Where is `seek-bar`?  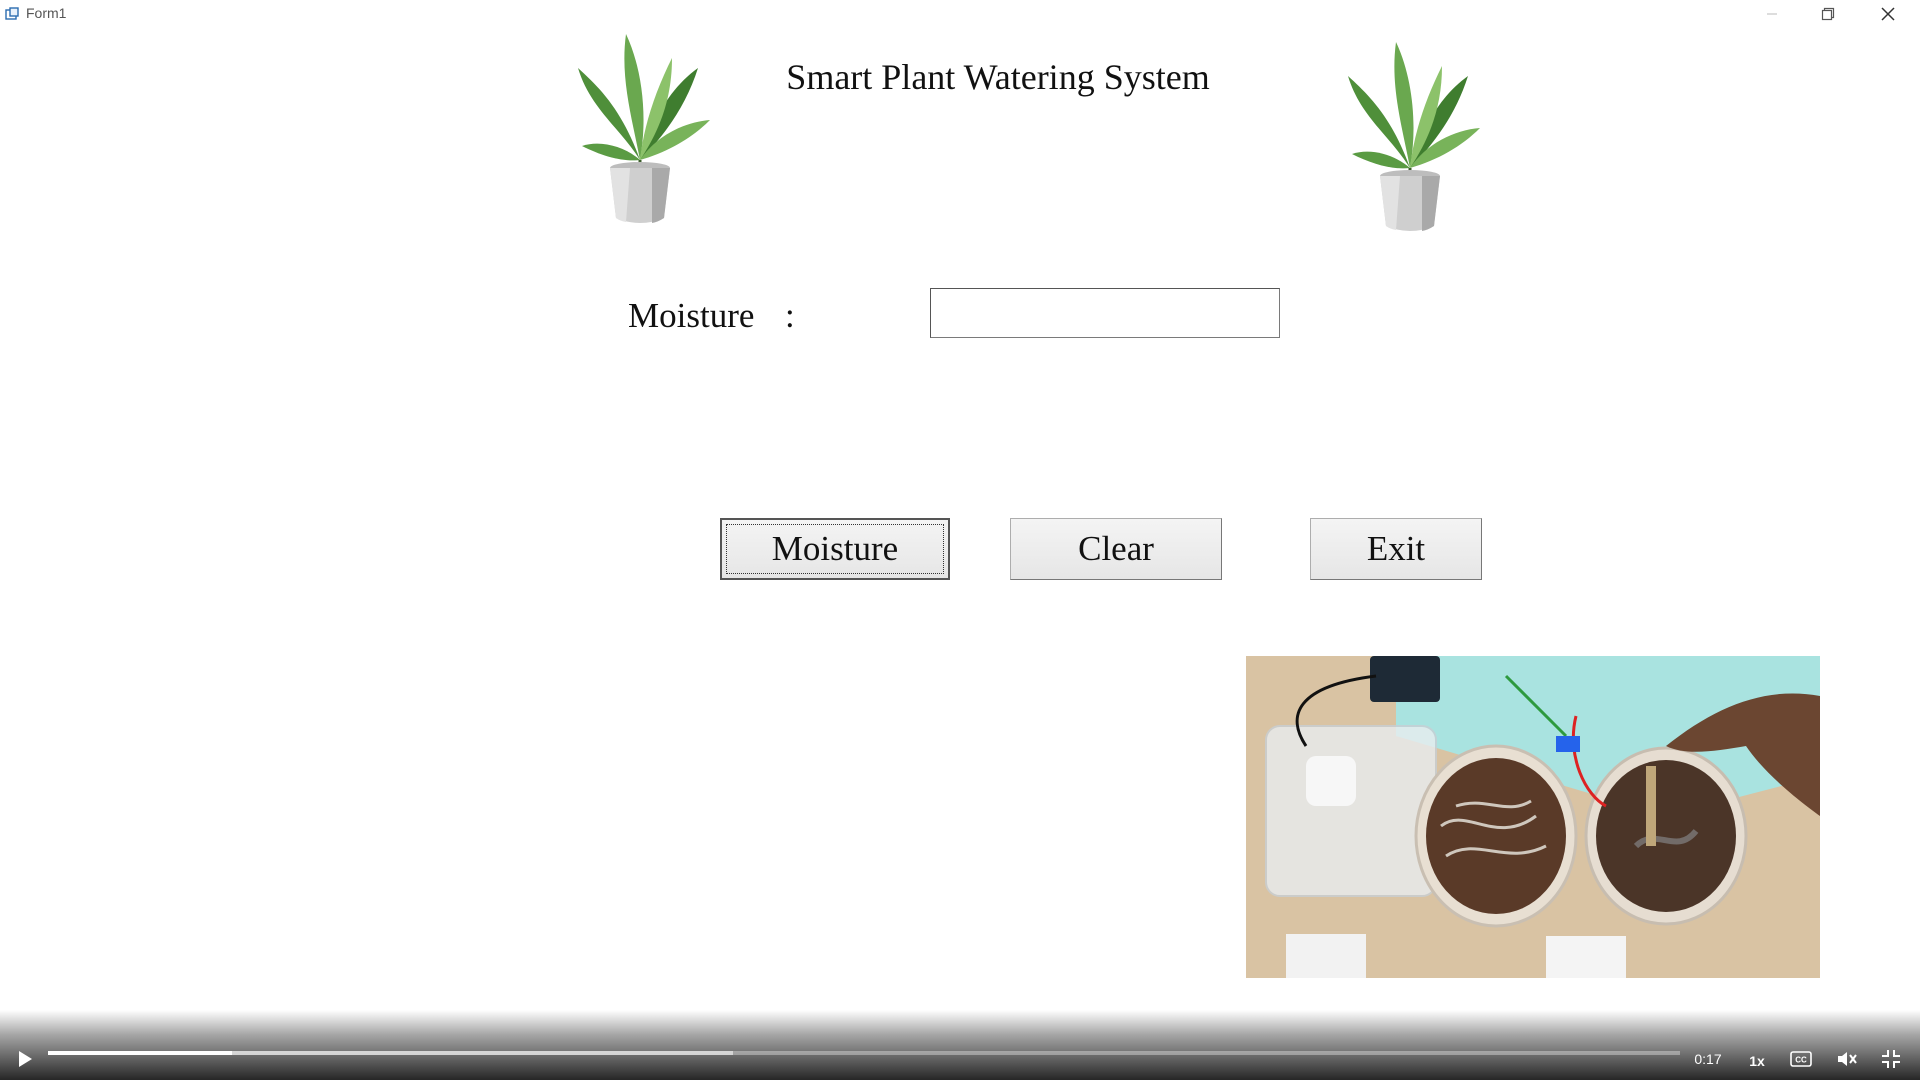 seek-bar is located at coordinates (864, 1053).